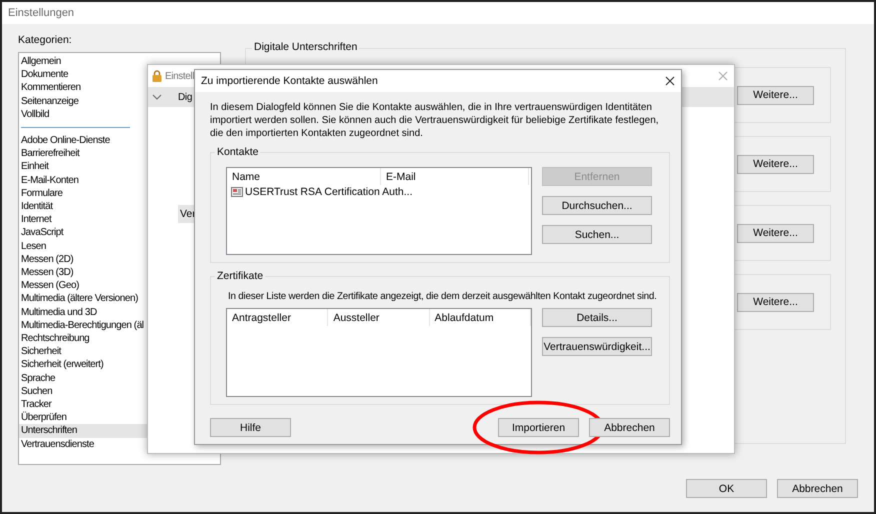  What do you see at coordinates (240, 276) in the screenshot?
I see `group-title: Zertifikate` at bounding box center [240, 276].